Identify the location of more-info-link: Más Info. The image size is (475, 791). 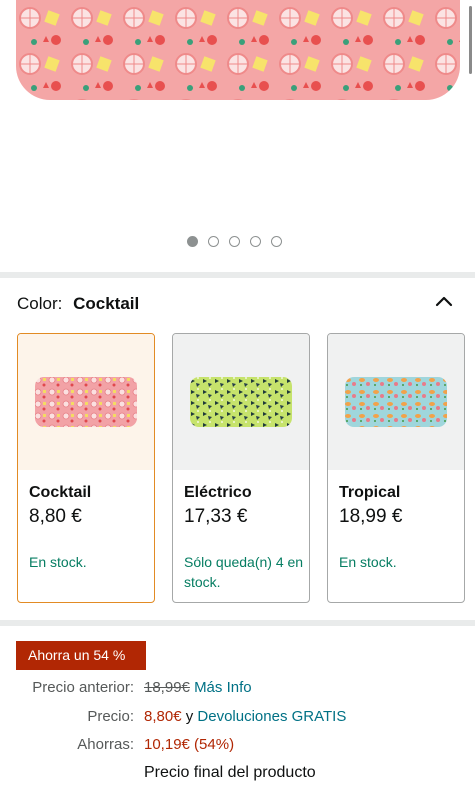
(223, 687).